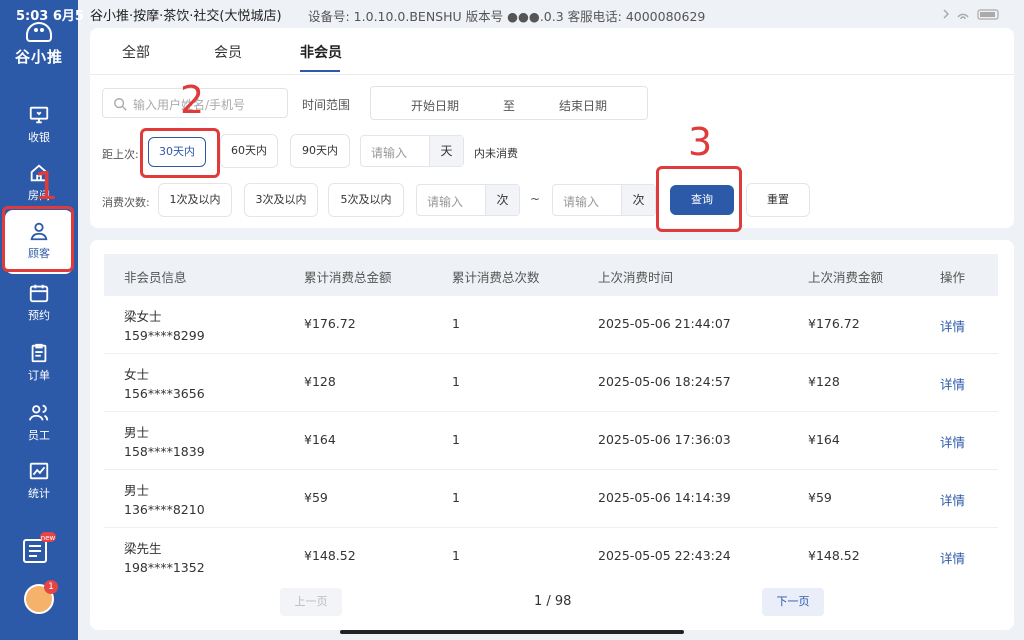 Image resolution: width=1024 pixels, height=640 pixels. Describe the element at coordinates (321, 52) in the screenshot. I see `tab-non-members: 非会员` at that location.